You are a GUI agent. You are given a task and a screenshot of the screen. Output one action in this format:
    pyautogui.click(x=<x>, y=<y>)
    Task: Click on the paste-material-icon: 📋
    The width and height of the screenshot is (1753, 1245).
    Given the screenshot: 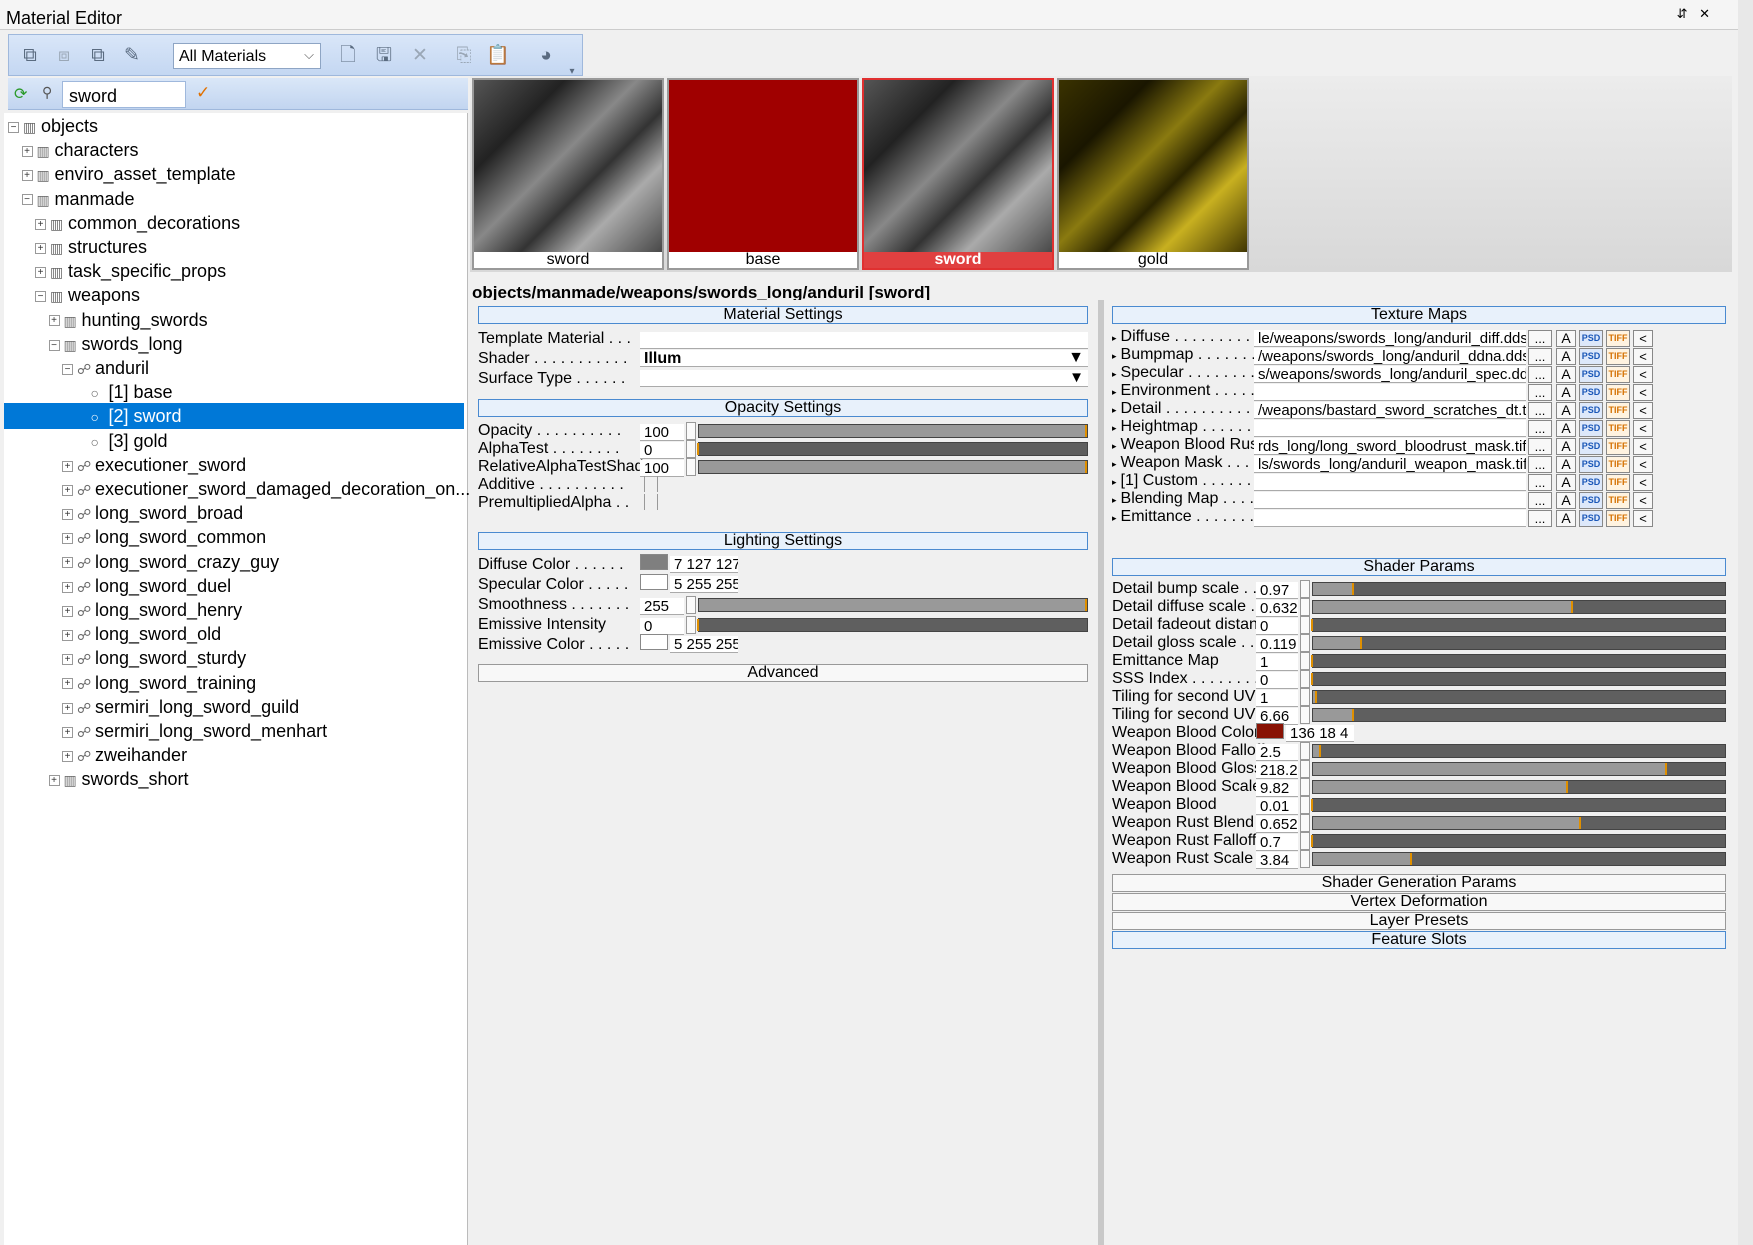 What is the action you would take?
    pyautogui.click(x=498, y=56)
    